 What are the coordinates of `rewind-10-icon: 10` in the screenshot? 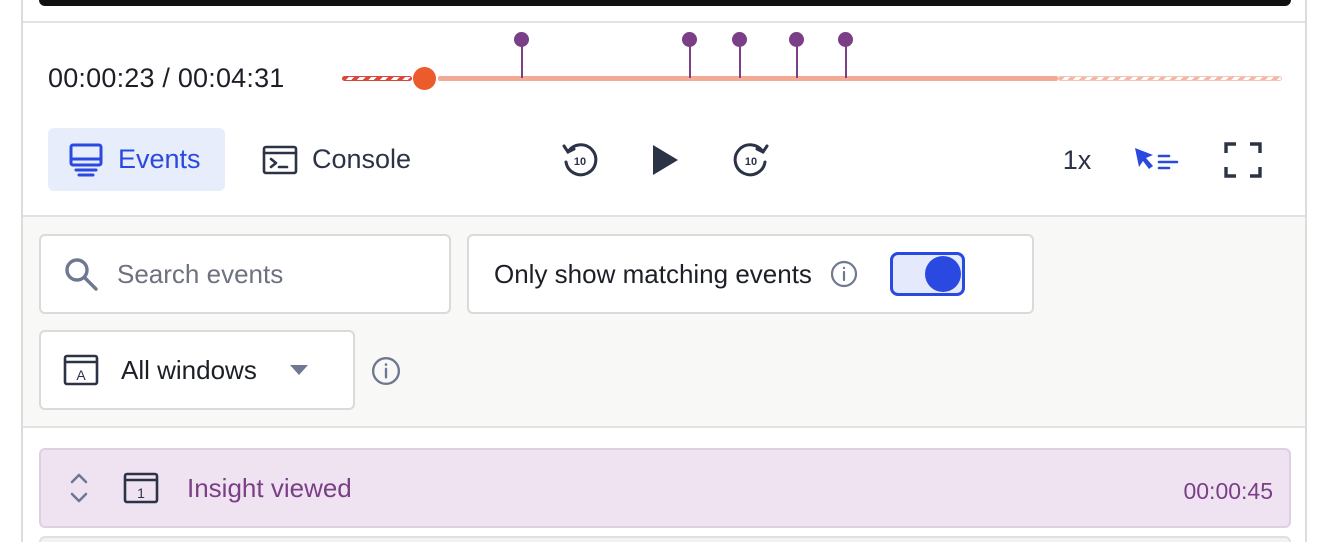 It's located at (580, 160).